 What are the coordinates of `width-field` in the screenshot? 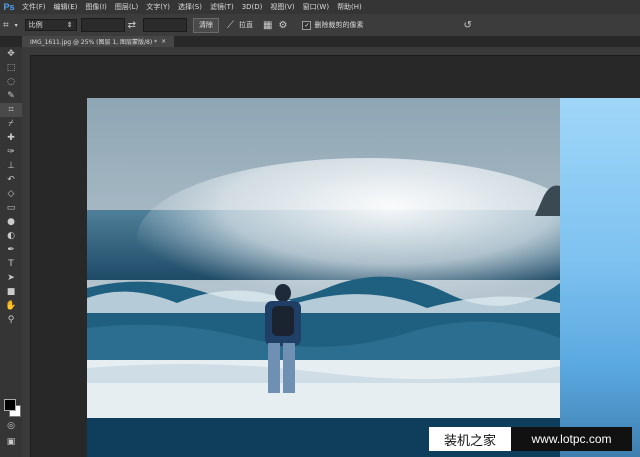 It's located at (102, 25).